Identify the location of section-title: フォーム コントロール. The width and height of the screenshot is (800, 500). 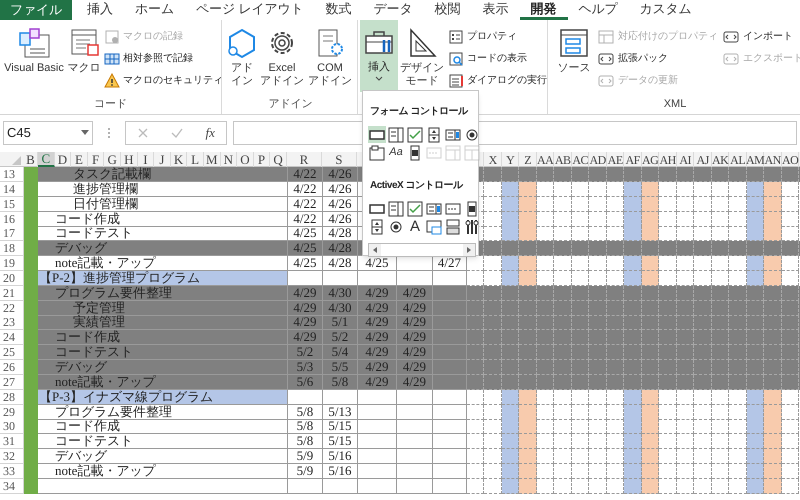
(419, 111).